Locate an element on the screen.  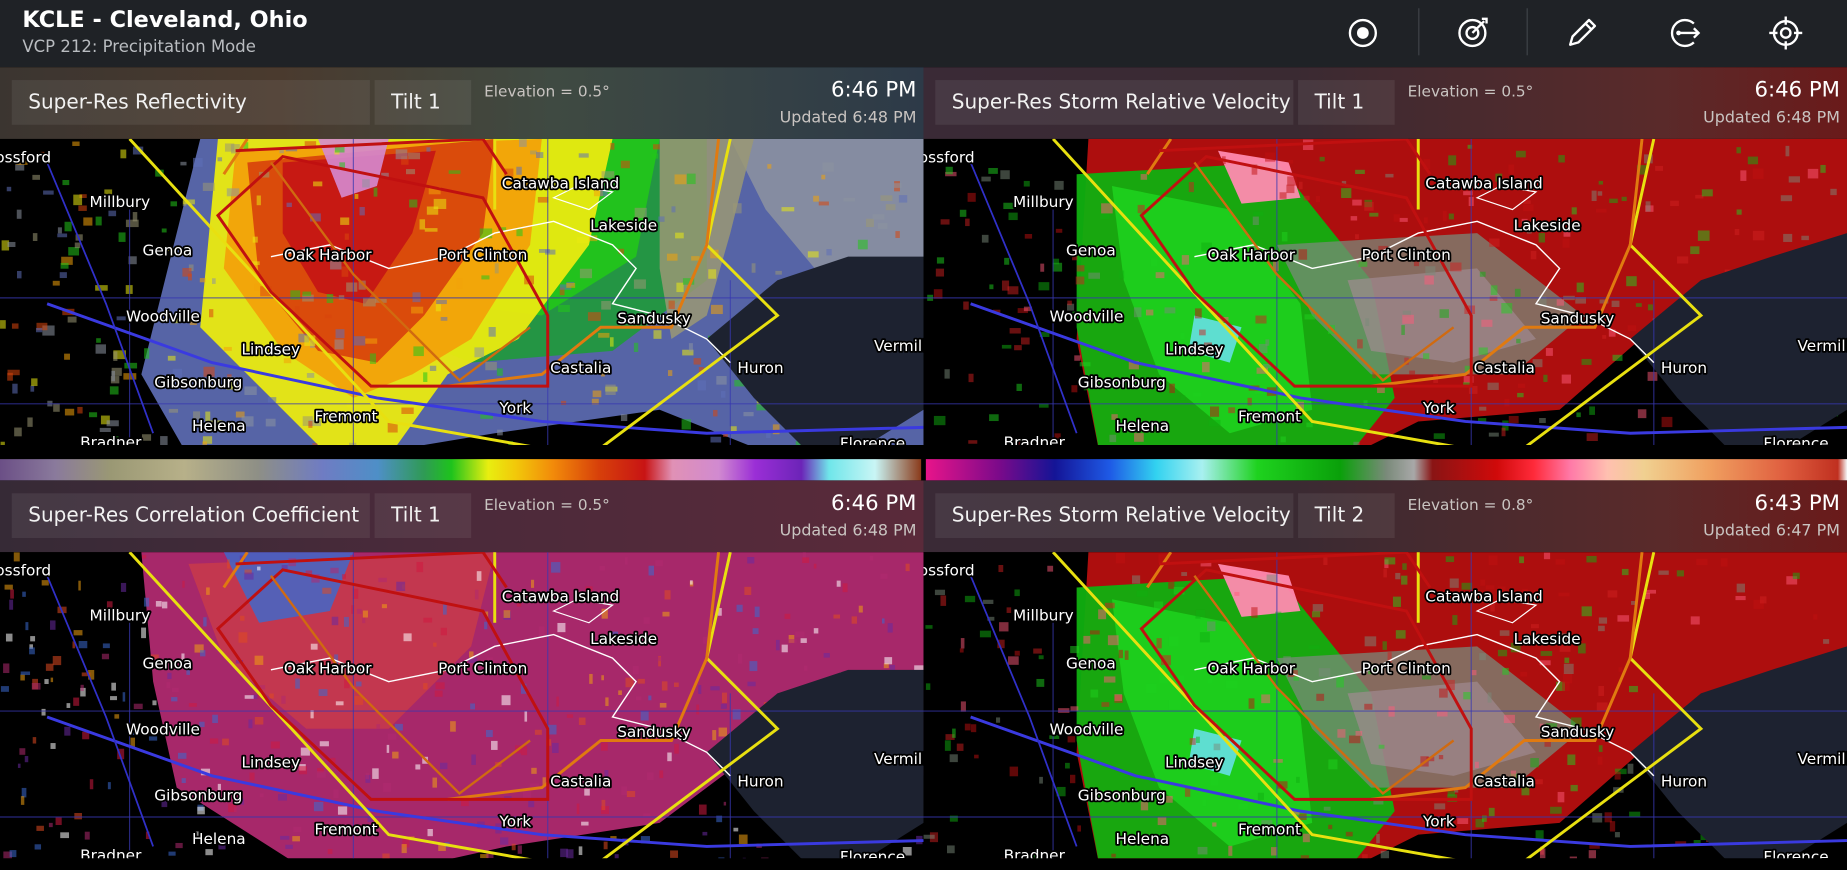
tilt-selector: Tilt 2 is located at coordinates (1346, 516).